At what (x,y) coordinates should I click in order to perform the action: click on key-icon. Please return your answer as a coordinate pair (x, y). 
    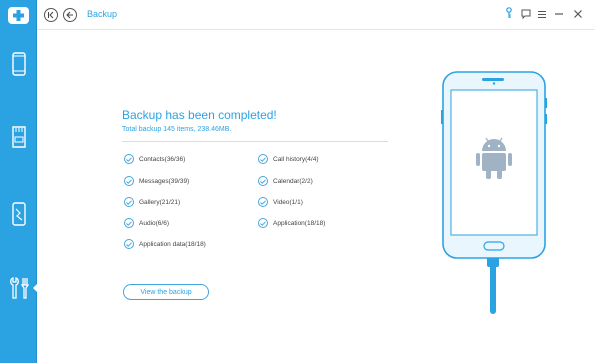
    Looking at the image, I should click on (509, 15).